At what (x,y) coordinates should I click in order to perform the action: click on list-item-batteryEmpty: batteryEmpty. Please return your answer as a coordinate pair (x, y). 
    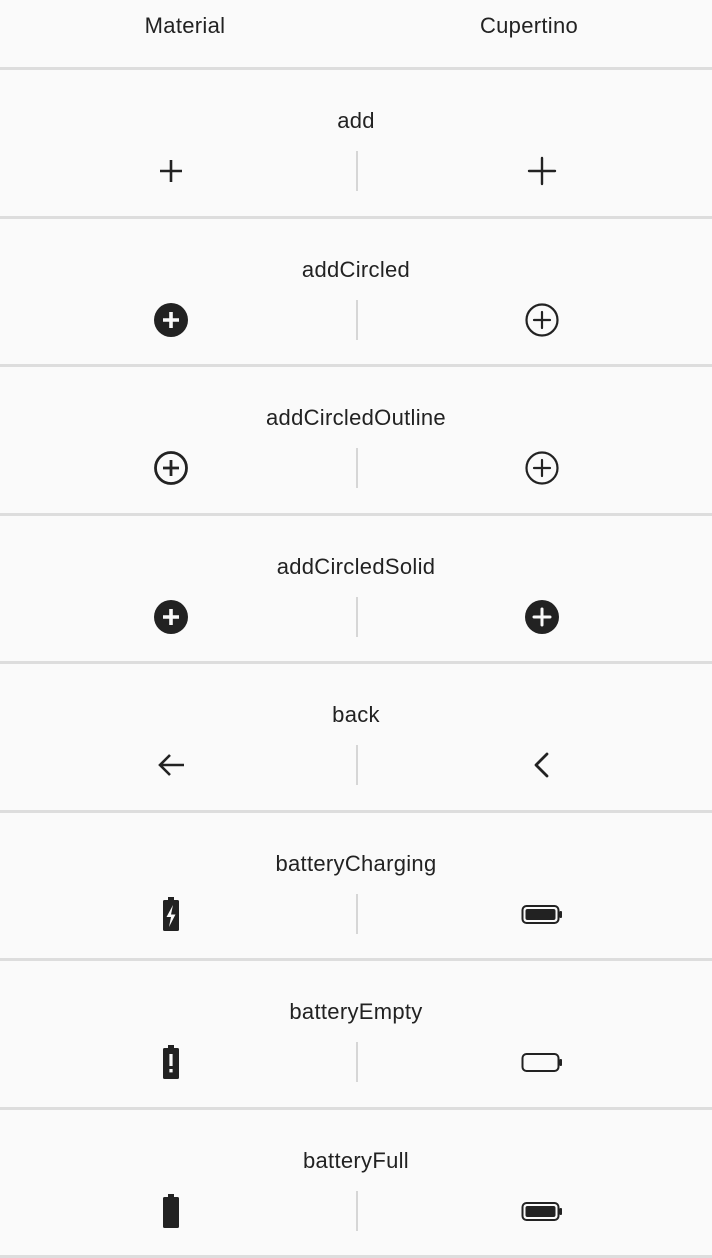
    Looking at the image, I should click on (356, 1035).